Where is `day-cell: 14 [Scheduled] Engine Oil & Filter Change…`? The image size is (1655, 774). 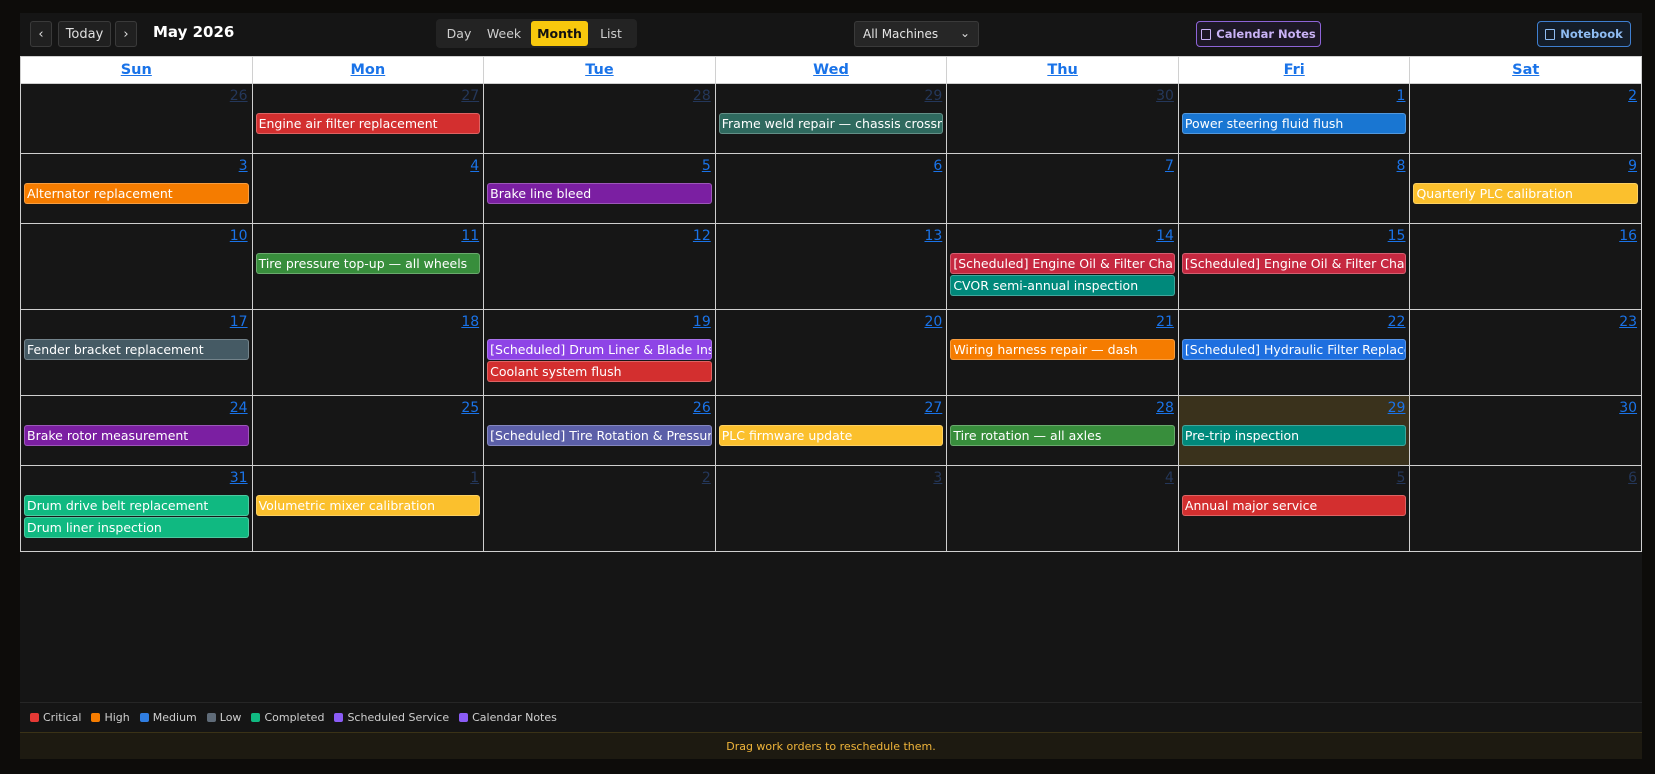 day-cell: 14 [Scheduled] Engine Oil & Filter Change… is located at coordinates (1063, 266).